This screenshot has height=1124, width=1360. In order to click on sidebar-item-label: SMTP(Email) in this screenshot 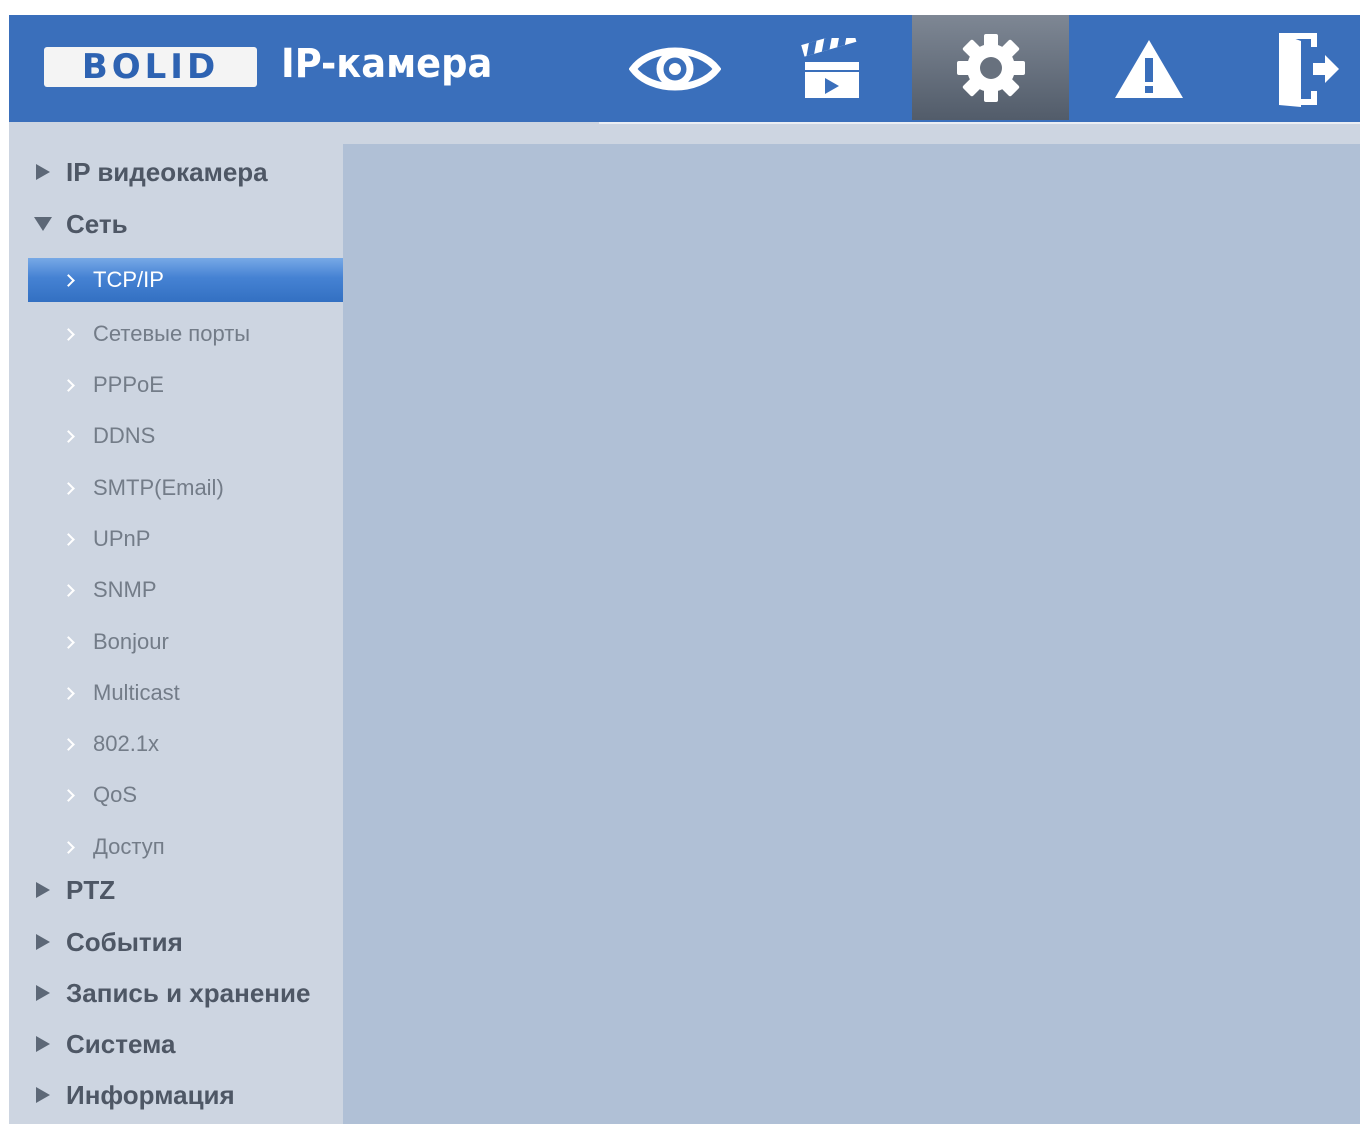, I will do `click(158, 487)`.